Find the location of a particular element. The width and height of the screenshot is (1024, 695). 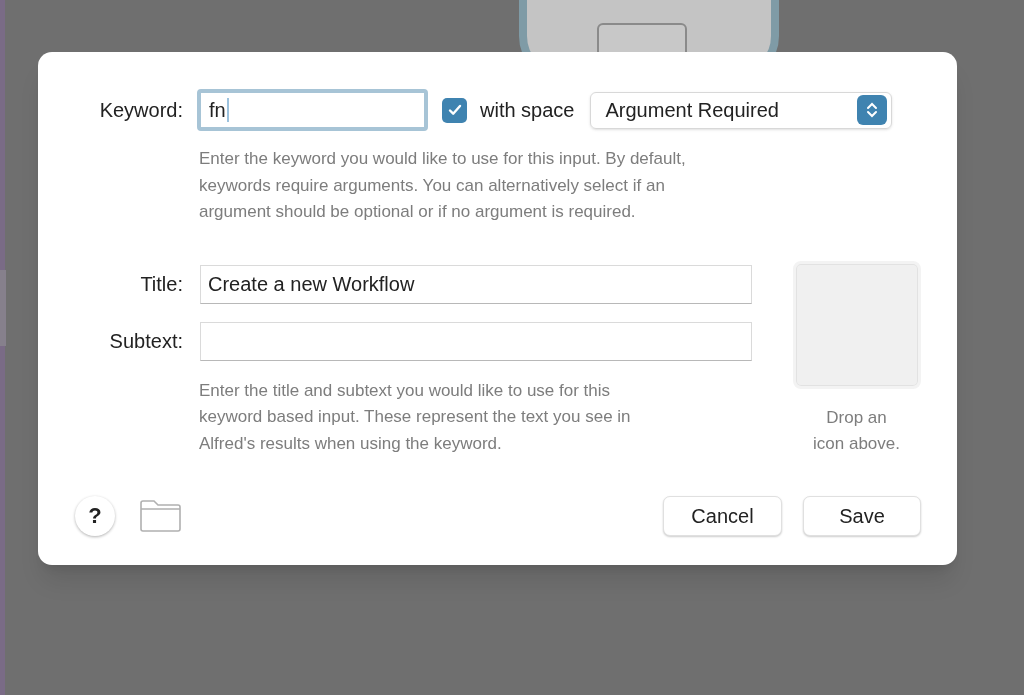

keyword-field: fn is located at coordinates (312, 110).